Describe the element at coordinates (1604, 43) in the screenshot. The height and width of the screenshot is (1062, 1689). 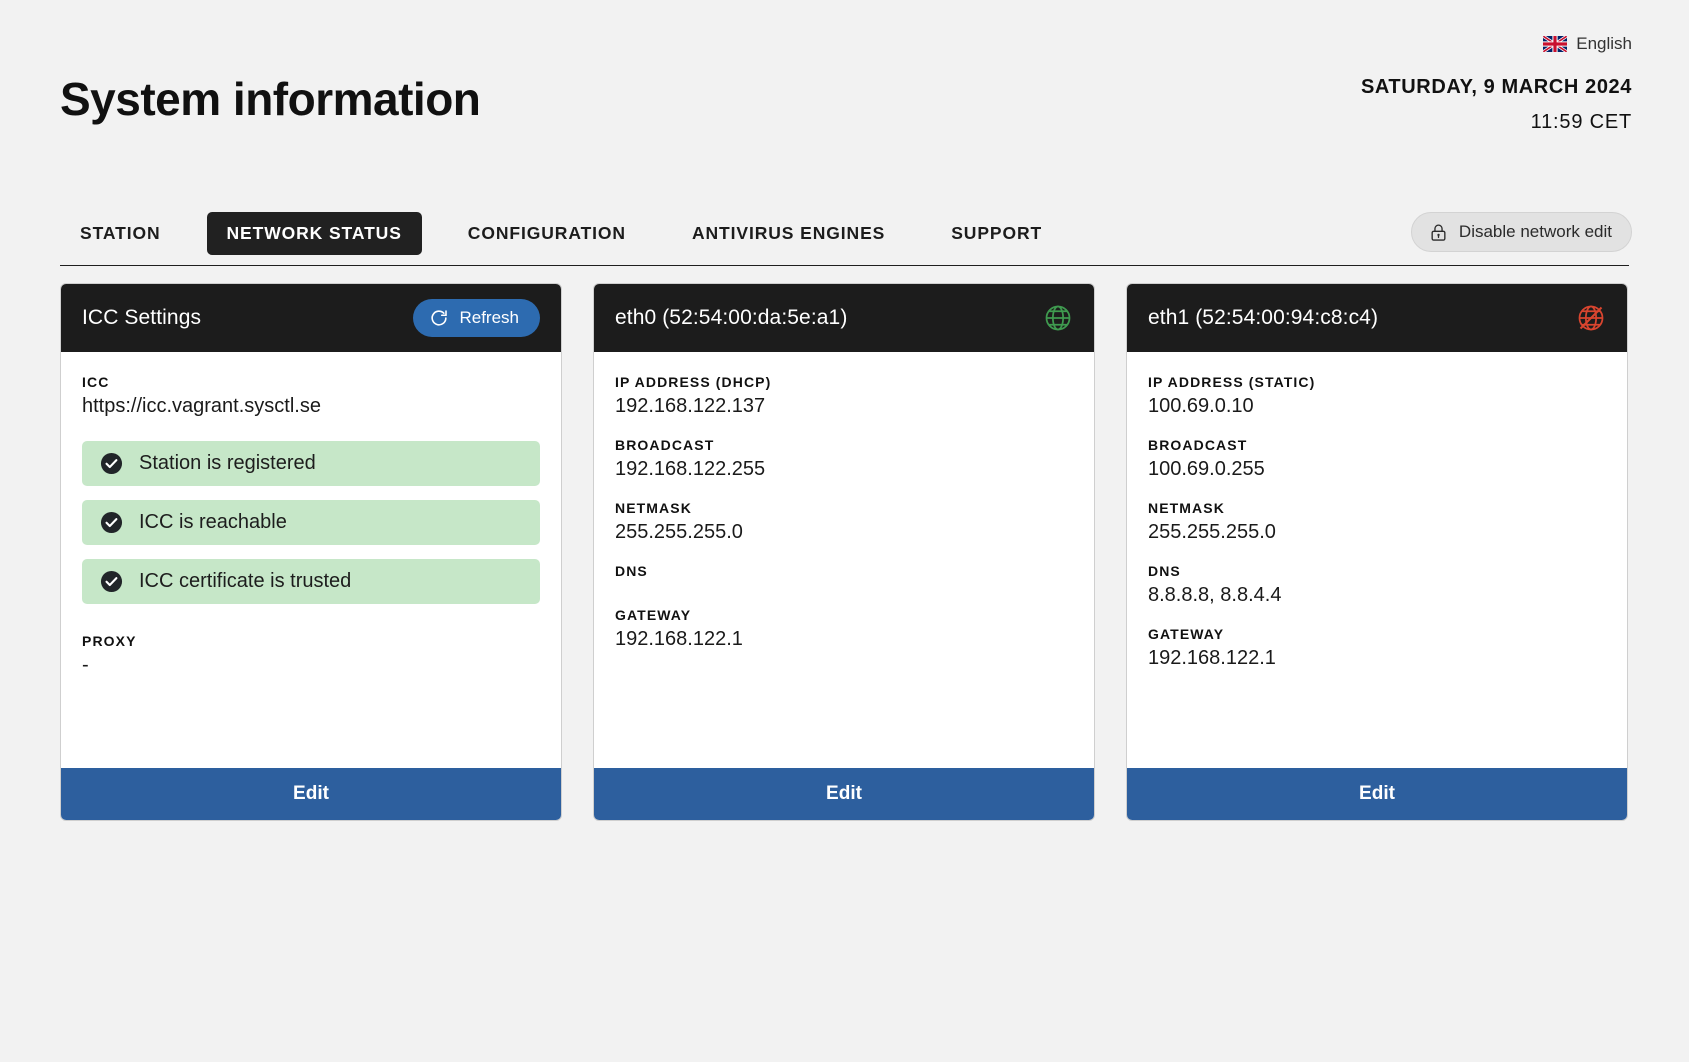
I see `language-label: English` at that location.